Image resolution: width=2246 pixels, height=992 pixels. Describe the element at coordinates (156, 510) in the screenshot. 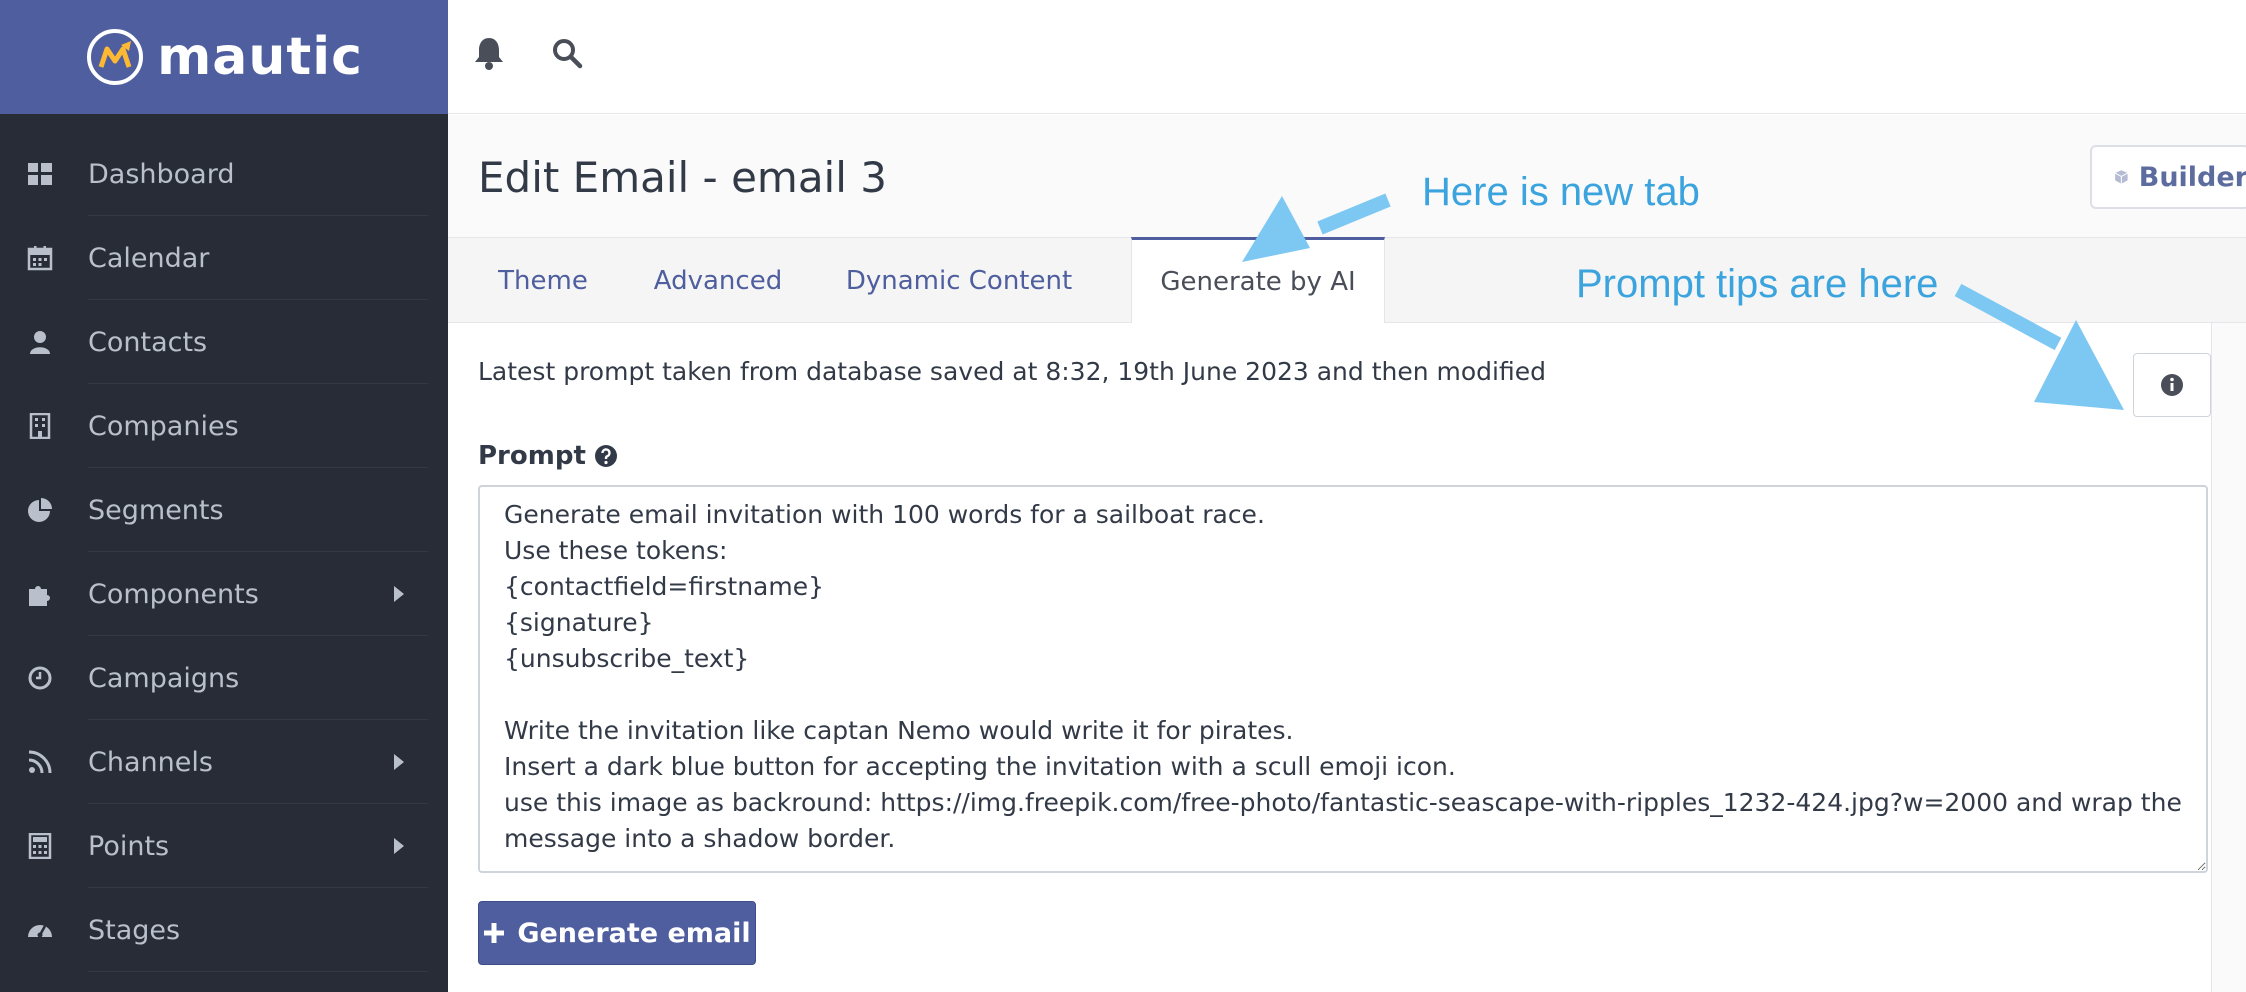

I see `sidebar-item-label: Segments` at that location.